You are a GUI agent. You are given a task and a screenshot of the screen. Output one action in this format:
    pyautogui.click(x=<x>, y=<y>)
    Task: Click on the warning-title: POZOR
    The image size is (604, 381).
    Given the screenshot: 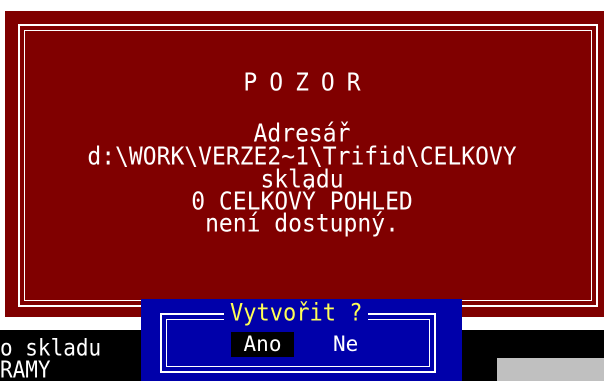 What is the action you would take?
    pyautogui.click(x=308, y=83)
    